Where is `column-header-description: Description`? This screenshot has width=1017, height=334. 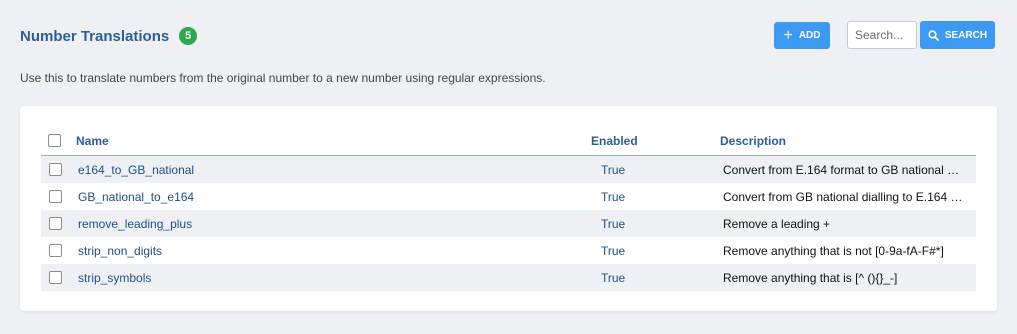
column-header-description: Description is located at coordinates (753, 141).